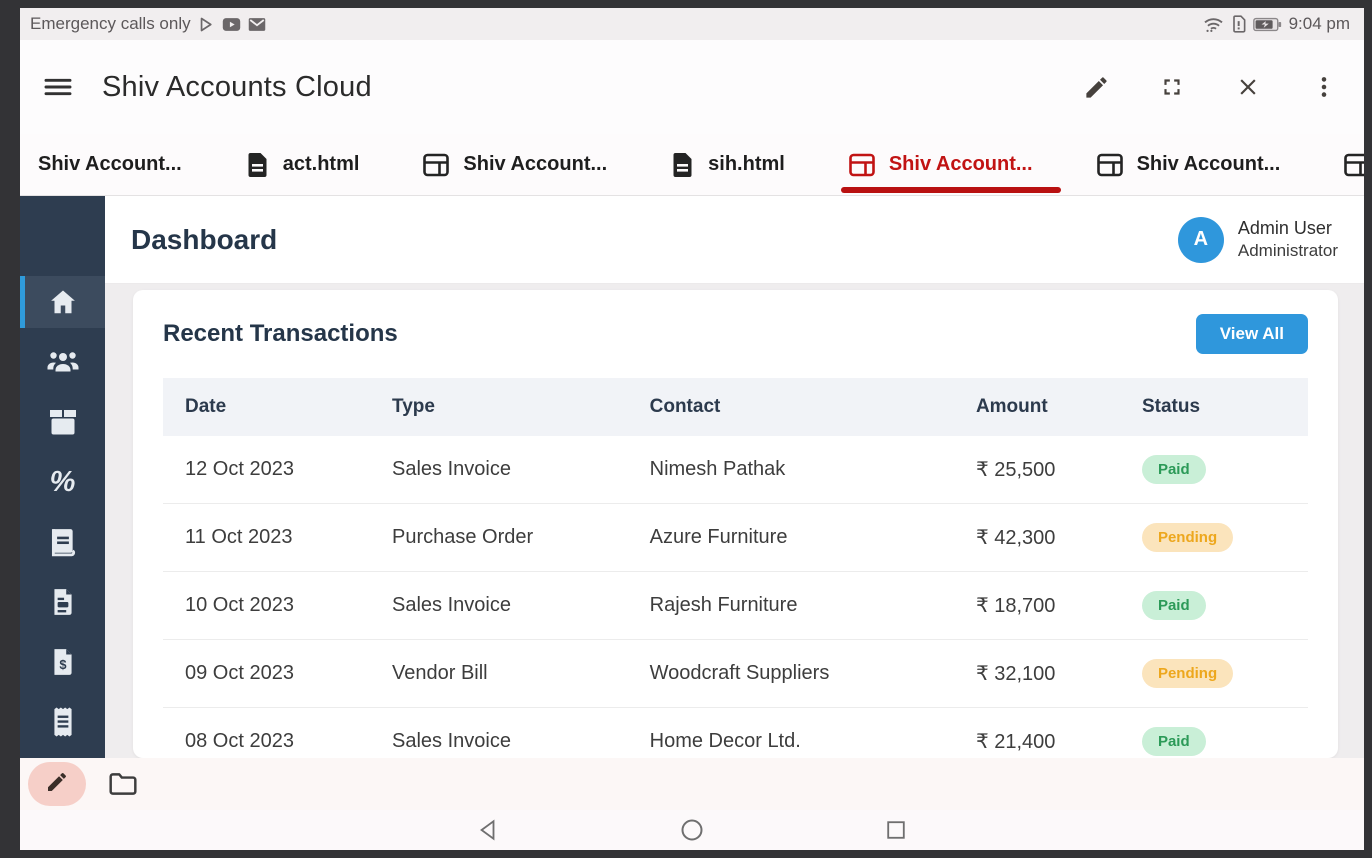 This screenshot has height=858, width=1372. What do you see at coordinates (1248, 87) in the screenshot?
I see `close-icon` at bounding box center [1248, 87].